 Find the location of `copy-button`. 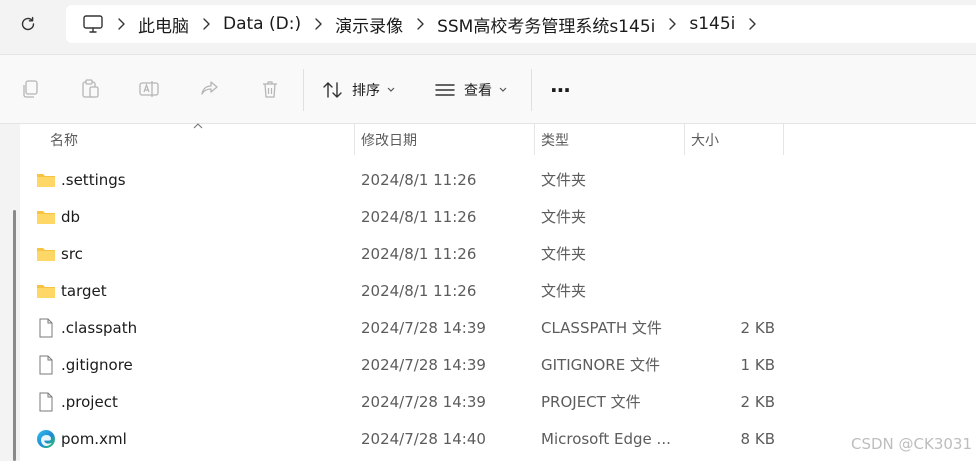

copy-button is located at coordinates (30, 89).